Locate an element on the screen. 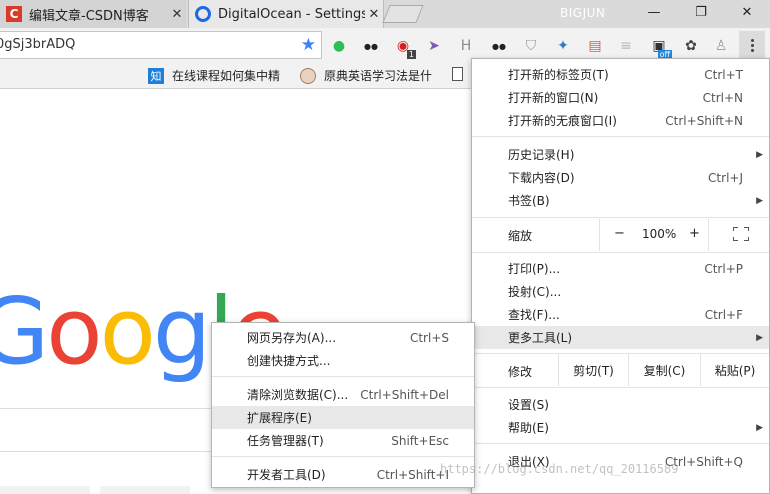  bookmark-star-icon: ★ is located at coordinates (308, 45).